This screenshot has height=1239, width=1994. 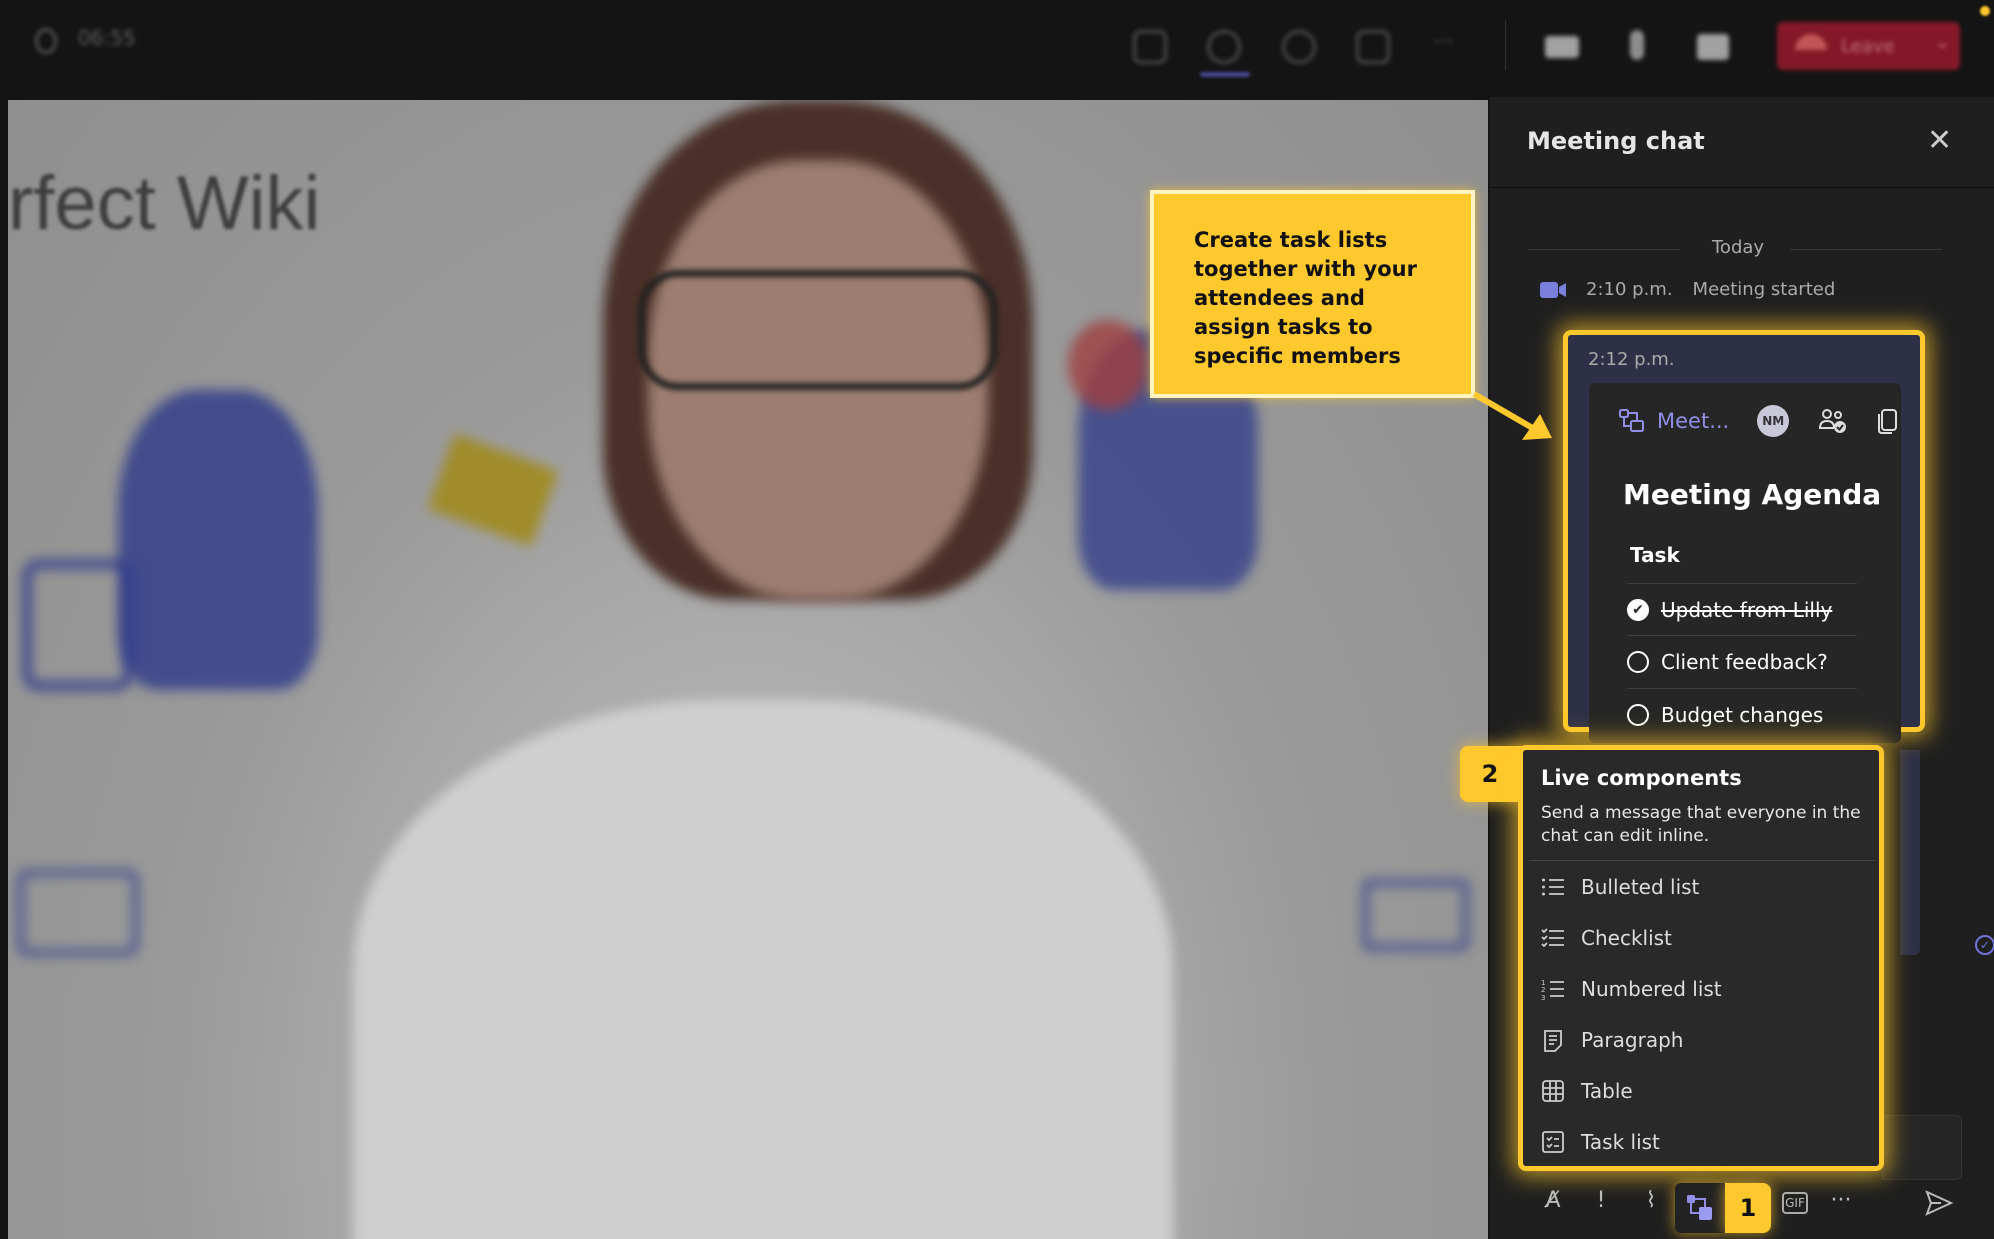 What do you see at coordinates (218, 540) in the screenshot?
I see `illustration-person-left` at bounding box center [218, 540].